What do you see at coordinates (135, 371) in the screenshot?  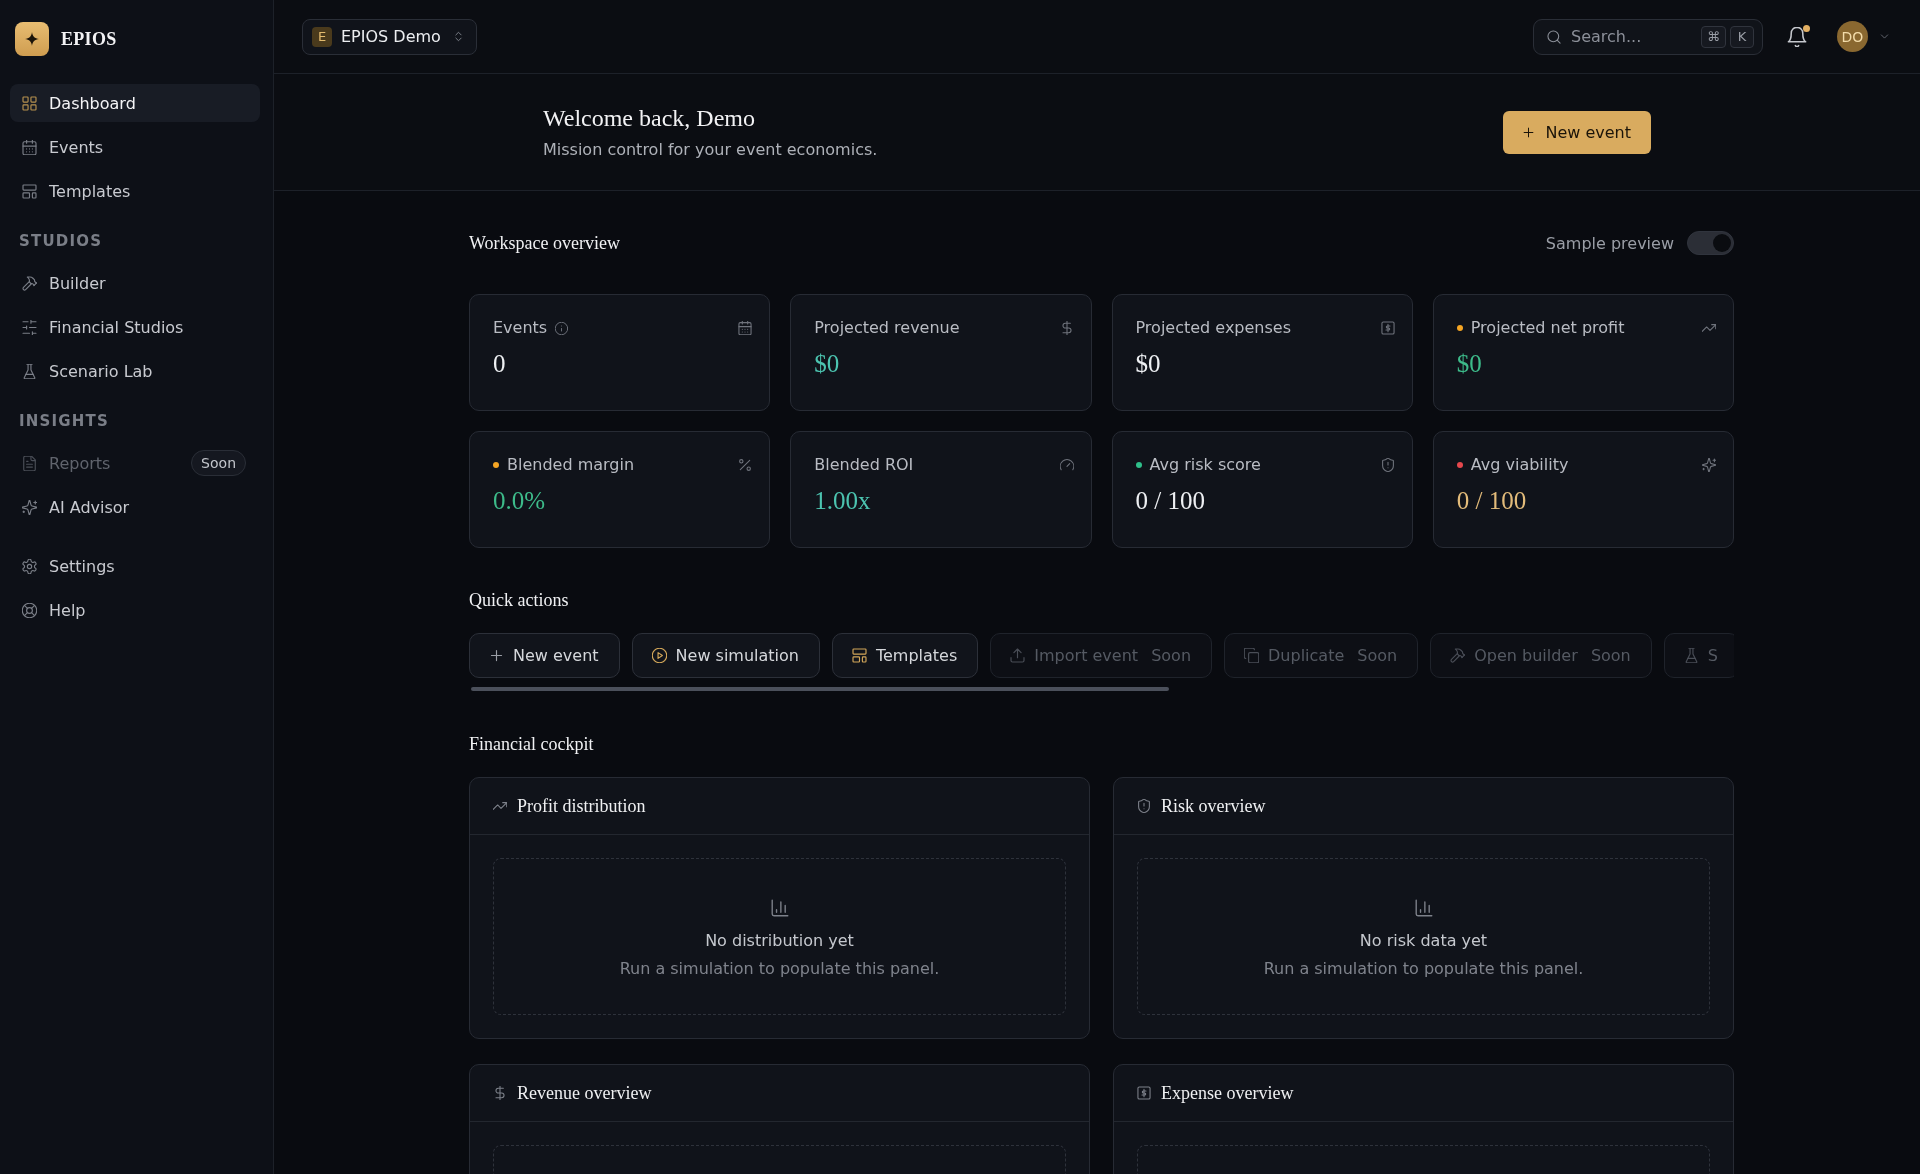 I see `nav-item: Scenario Lab` at bounding box center [135, 371].